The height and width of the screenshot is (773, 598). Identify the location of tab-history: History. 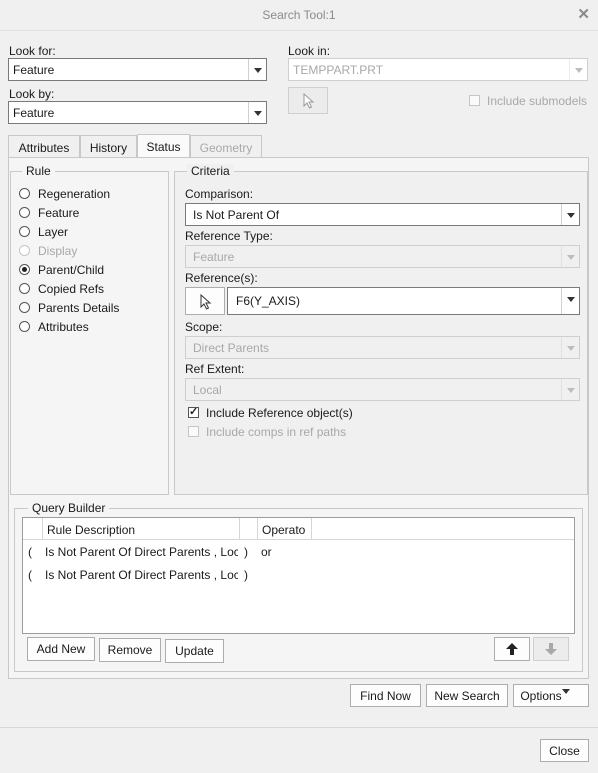
(108, 146).